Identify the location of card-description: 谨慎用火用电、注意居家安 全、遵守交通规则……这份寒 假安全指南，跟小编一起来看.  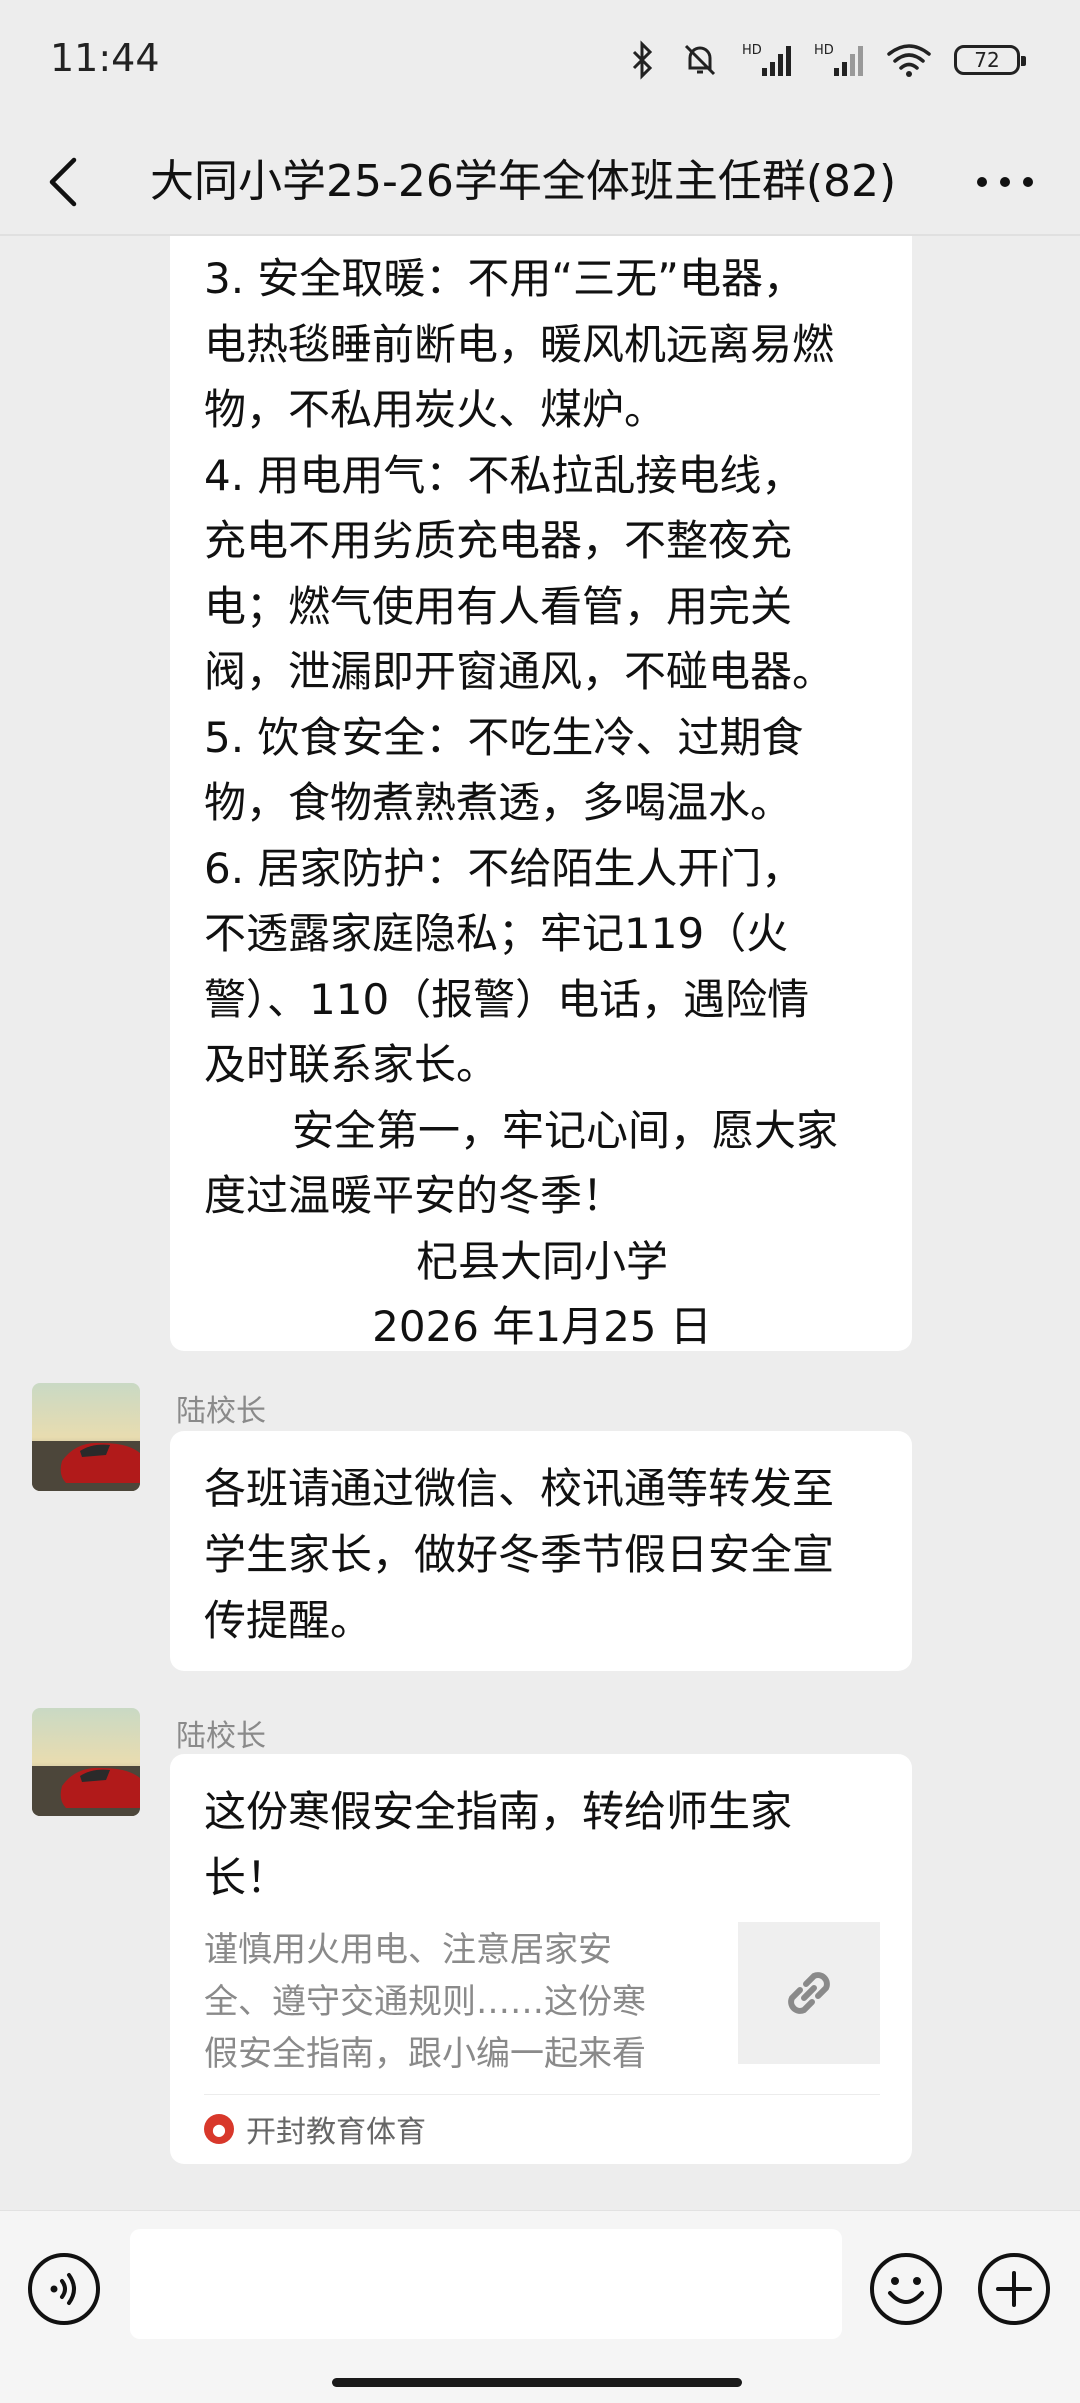
(464, 2002).